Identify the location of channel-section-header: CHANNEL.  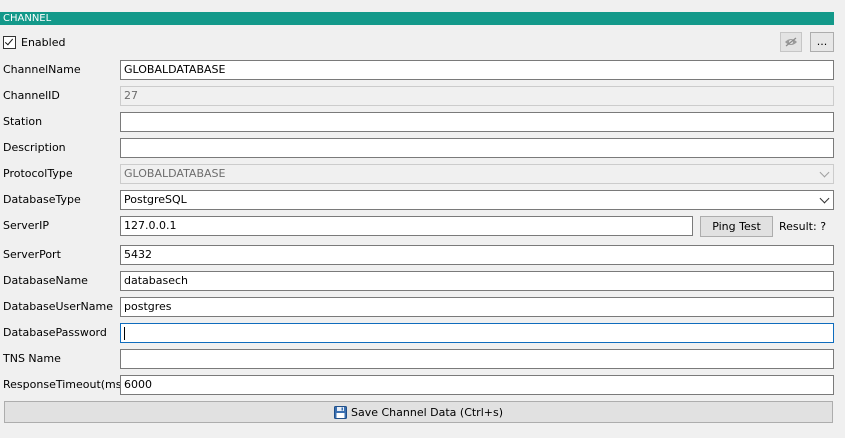
(417, 18).